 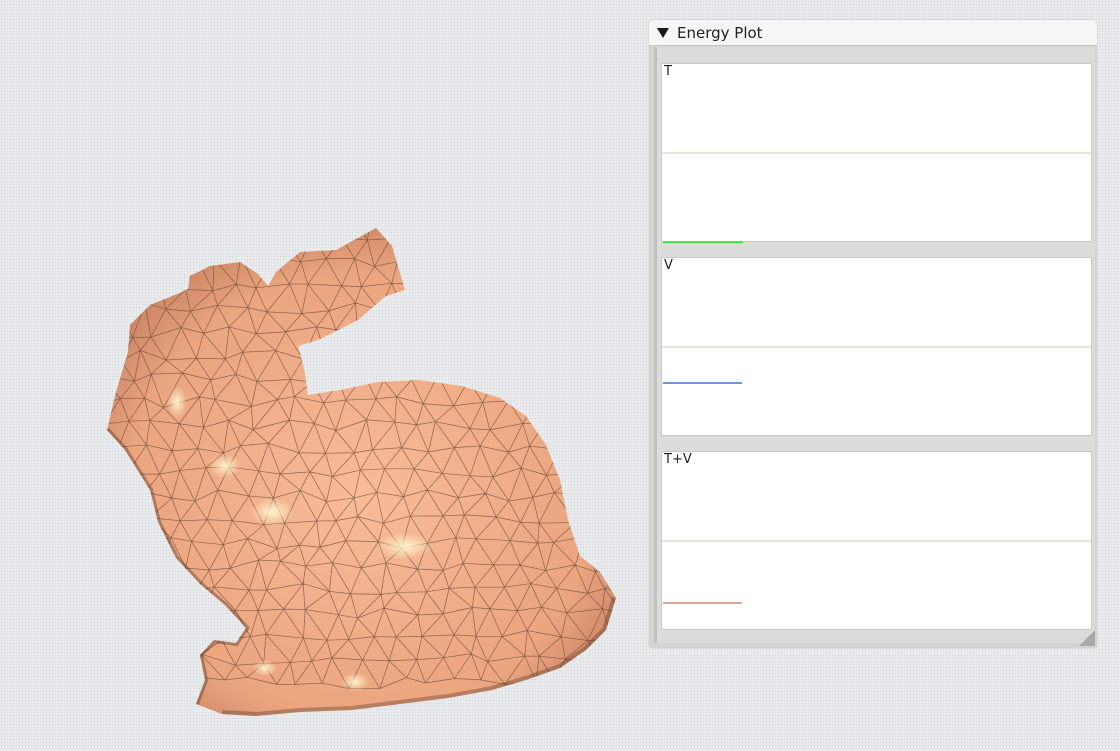 I want to click on resize-grip, so click(x=1087, y=638).